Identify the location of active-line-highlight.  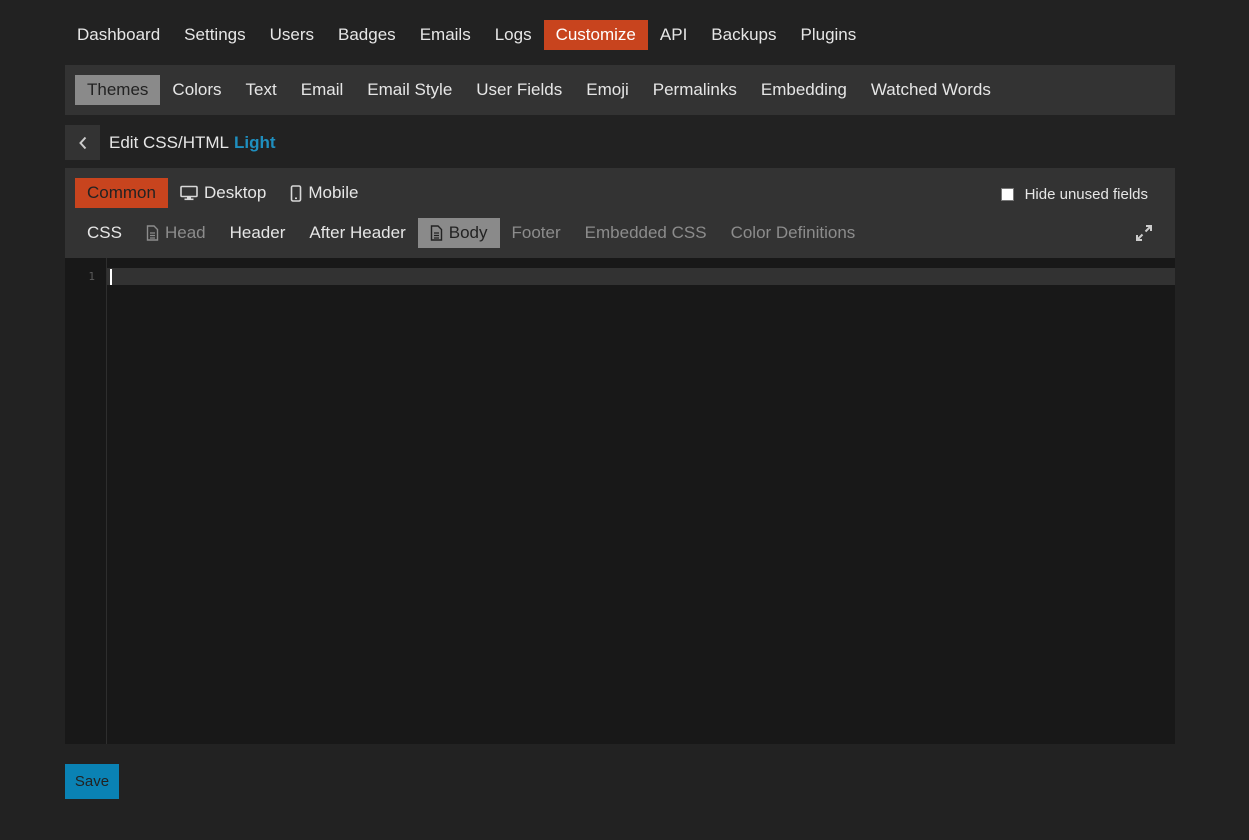
(641, 276).